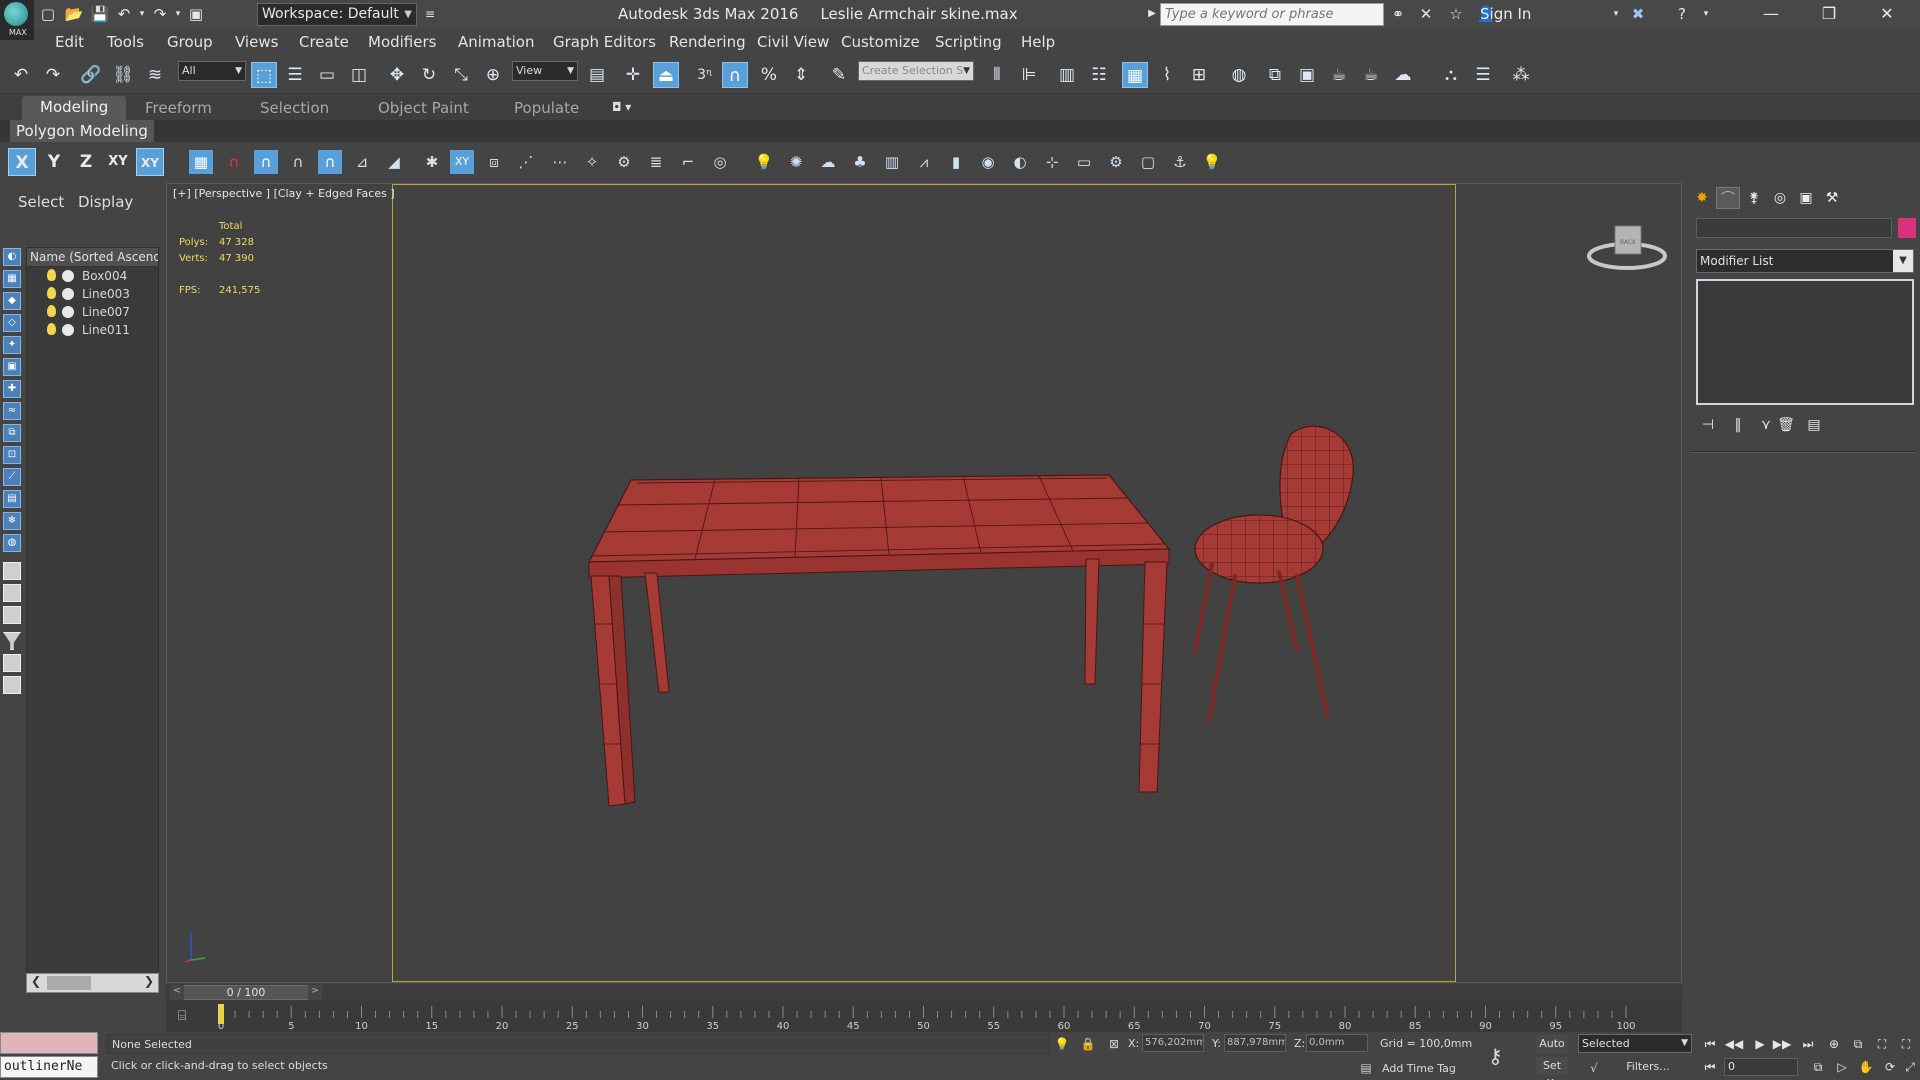 The image size is (1920, 1080). What do you see at coordinates (1782, 1044) in the screenshot?
I see `next-key-icon: ▶▶` at bounding box center [1782, 1044].